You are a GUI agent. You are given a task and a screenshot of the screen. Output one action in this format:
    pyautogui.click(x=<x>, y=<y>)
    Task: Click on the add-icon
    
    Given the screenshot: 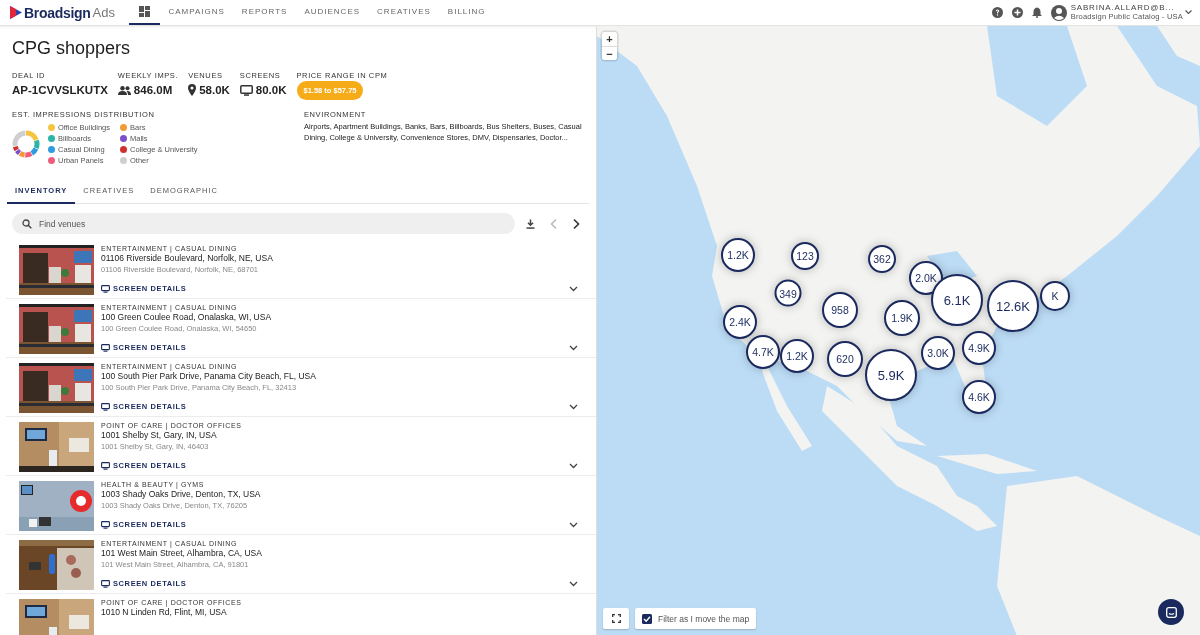 What is the action you would take?
    pyautogui.click(x=1017, y=12)
    